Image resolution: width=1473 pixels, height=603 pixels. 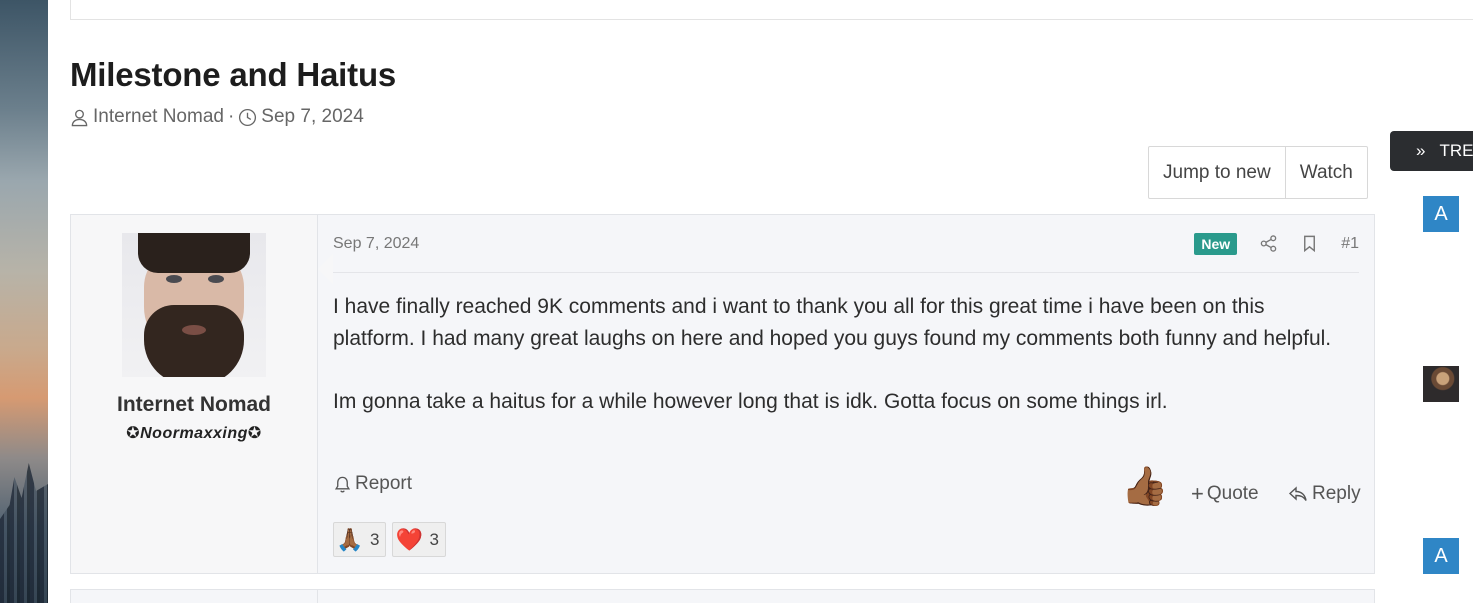 I want to click on reply-icon, so click(x=1297, y=493).